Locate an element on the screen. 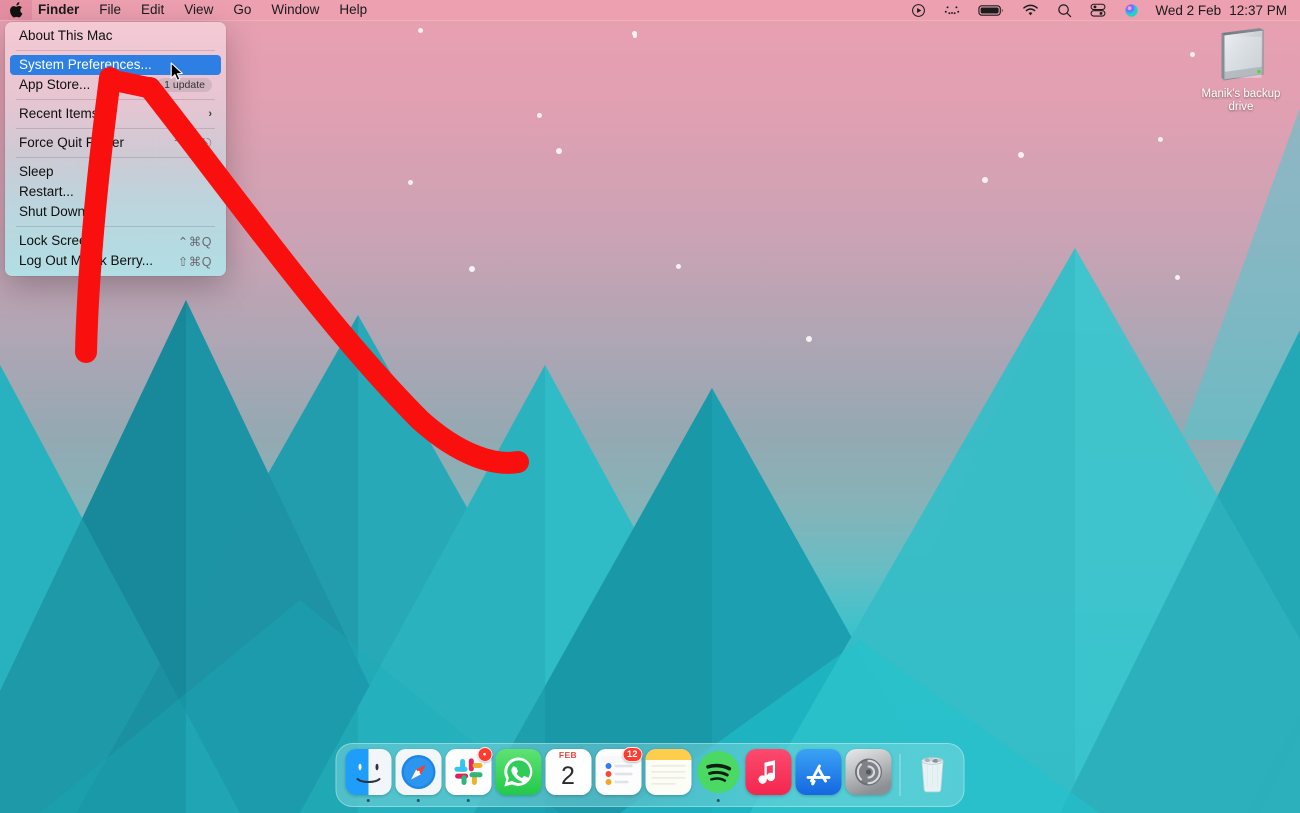 The width and height of the screenshot is (1300, 813). dock-item-whatsapp is located at coordinates (518, 775).